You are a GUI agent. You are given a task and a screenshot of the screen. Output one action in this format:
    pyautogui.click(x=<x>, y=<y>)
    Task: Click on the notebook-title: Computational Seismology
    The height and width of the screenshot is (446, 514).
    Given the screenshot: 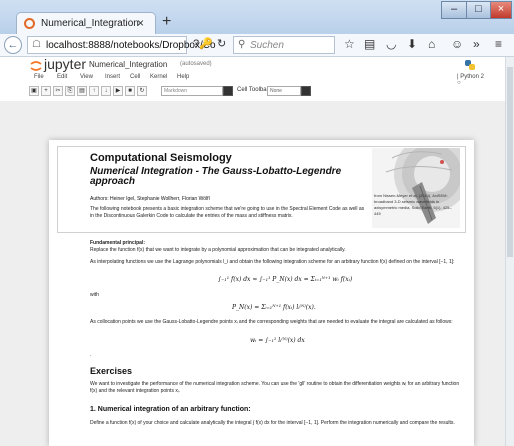 What is the action you would take?
    pyautogui.click(x=161, y=158)
    